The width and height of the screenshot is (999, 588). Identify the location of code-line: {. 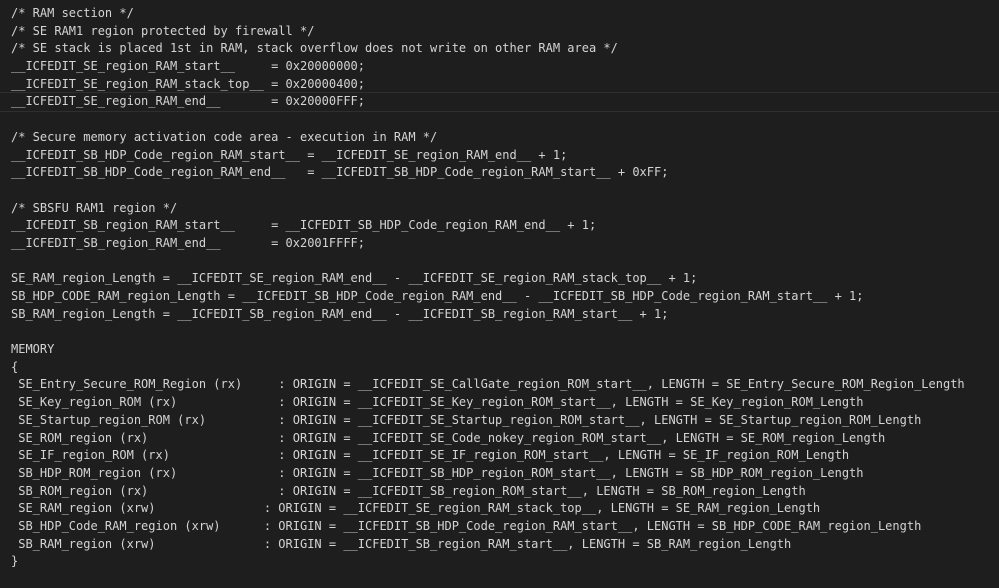
(499, 368).